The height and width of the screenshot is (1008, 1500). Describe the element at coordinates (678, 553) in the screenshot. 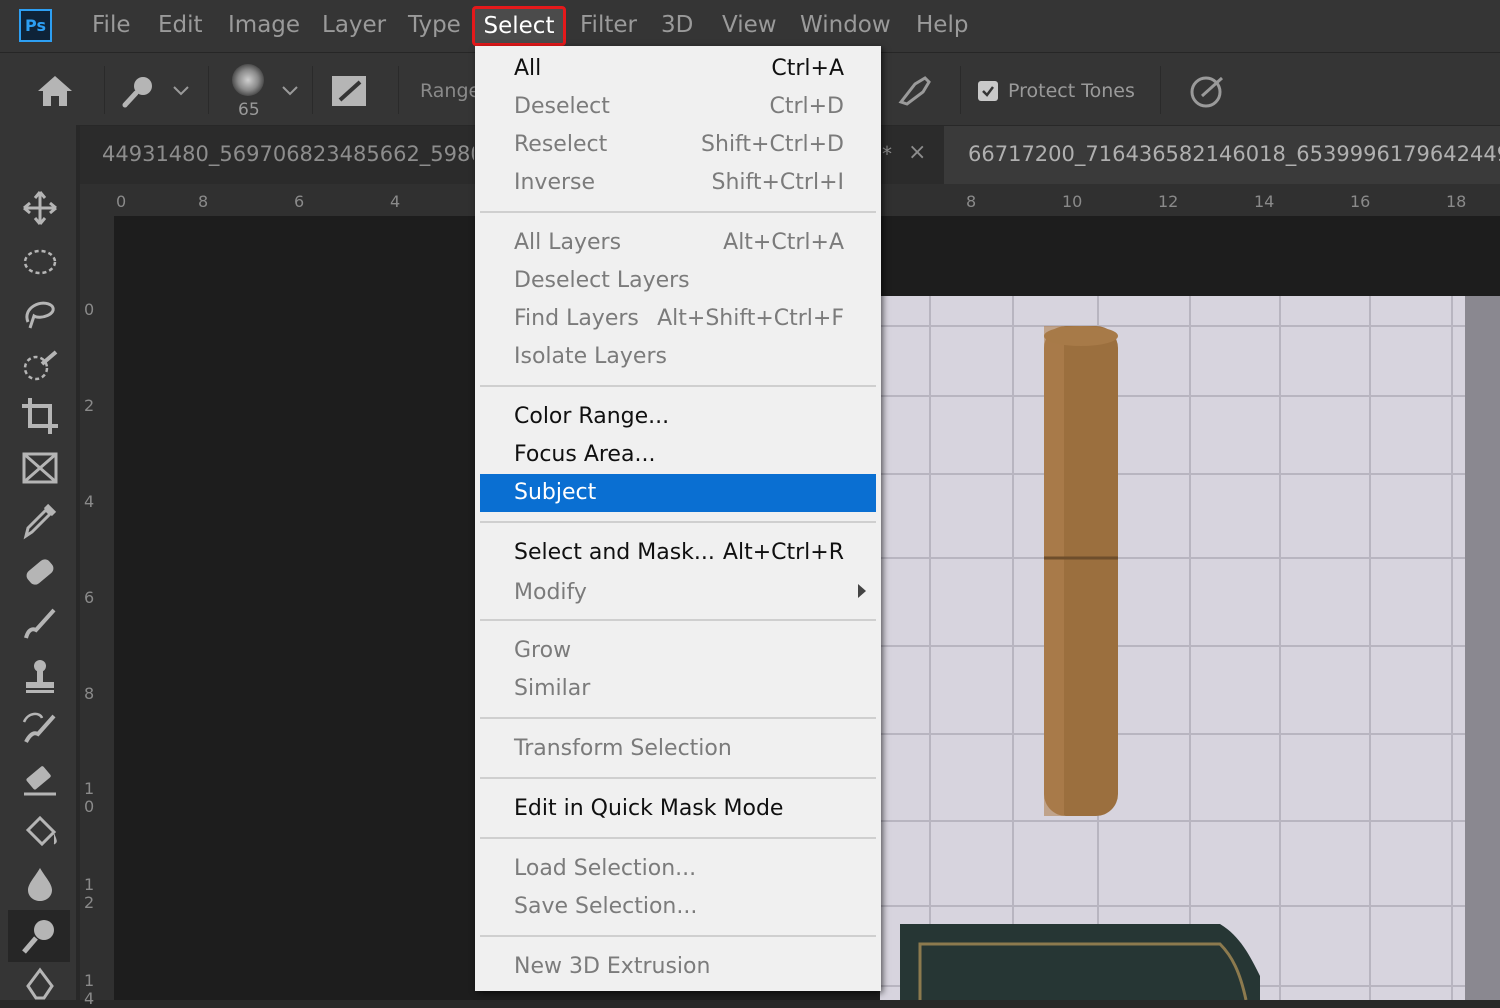

I see `menu-item-select-and-mask: Select and Mask... Alt+Ctrl+R` at that location.